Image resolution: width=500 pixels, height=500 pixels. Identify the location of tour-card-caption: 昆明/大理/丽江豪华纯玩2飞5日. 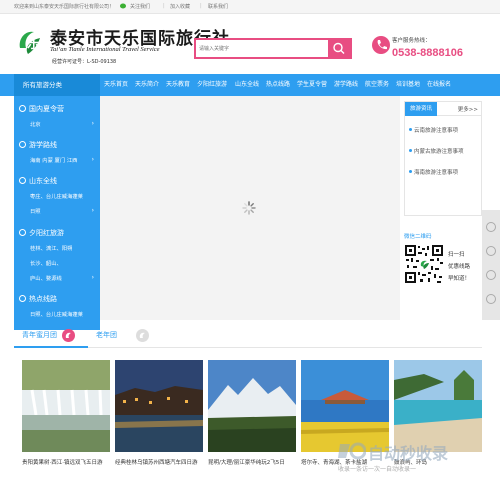
(246, 463).